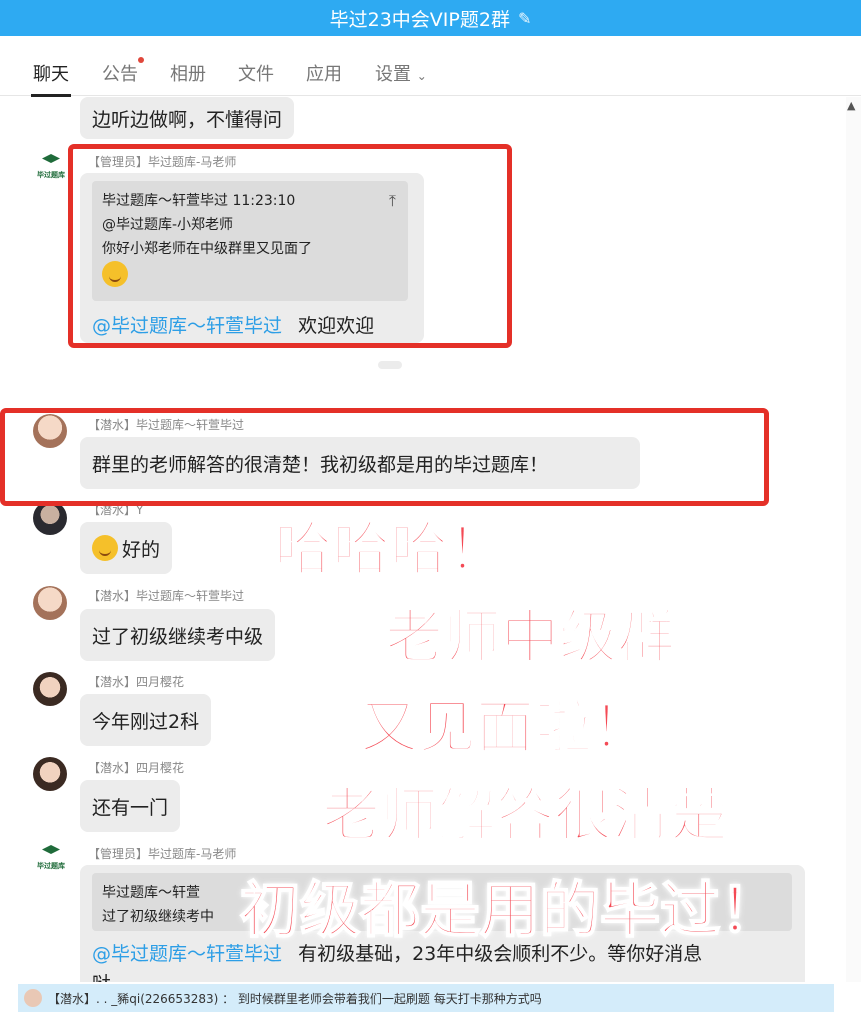 This screenshot has width=861, height=1024. What do you see at coordinates (178, 635) in the screenshot?
I see `message-bubble: 过了初级继续考中级` at bounding box center [178, 635].